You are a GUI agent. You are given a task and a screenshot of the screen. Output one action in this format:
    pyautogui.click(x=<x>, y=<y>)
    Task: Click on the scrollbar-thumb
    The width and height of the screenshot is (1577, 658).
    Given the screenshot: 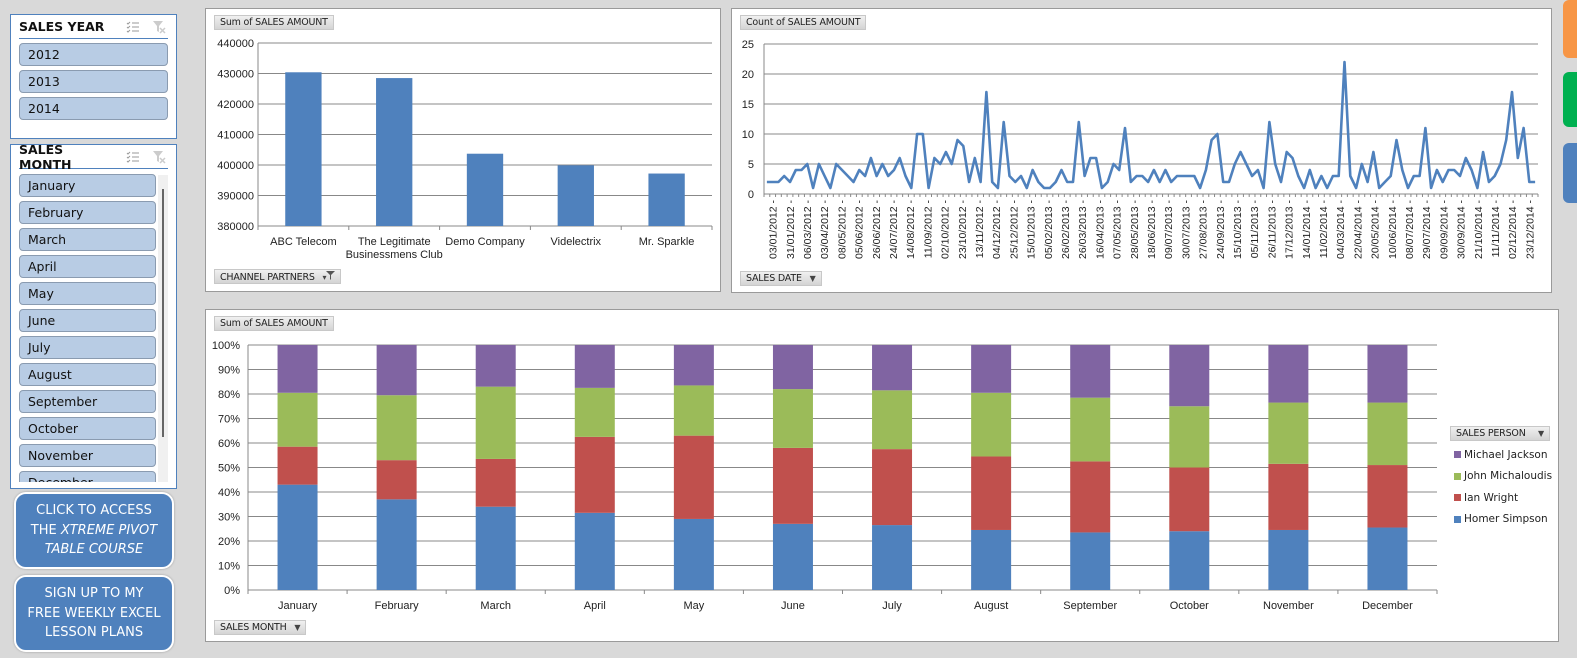 What is the action you would take?
    pyautogui.click(x=163, y=313)
    